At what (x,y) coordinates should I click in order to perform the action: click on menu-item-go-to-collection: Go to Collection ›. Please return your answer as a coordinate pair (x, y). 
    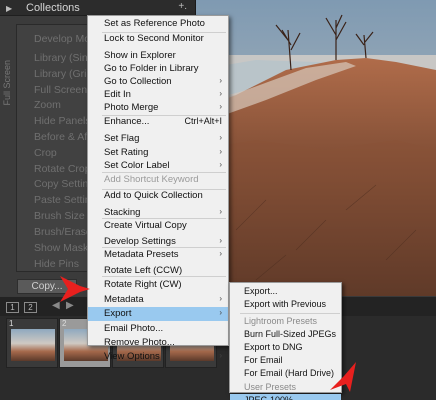
    Looking at the image, I should click on (158, 82).